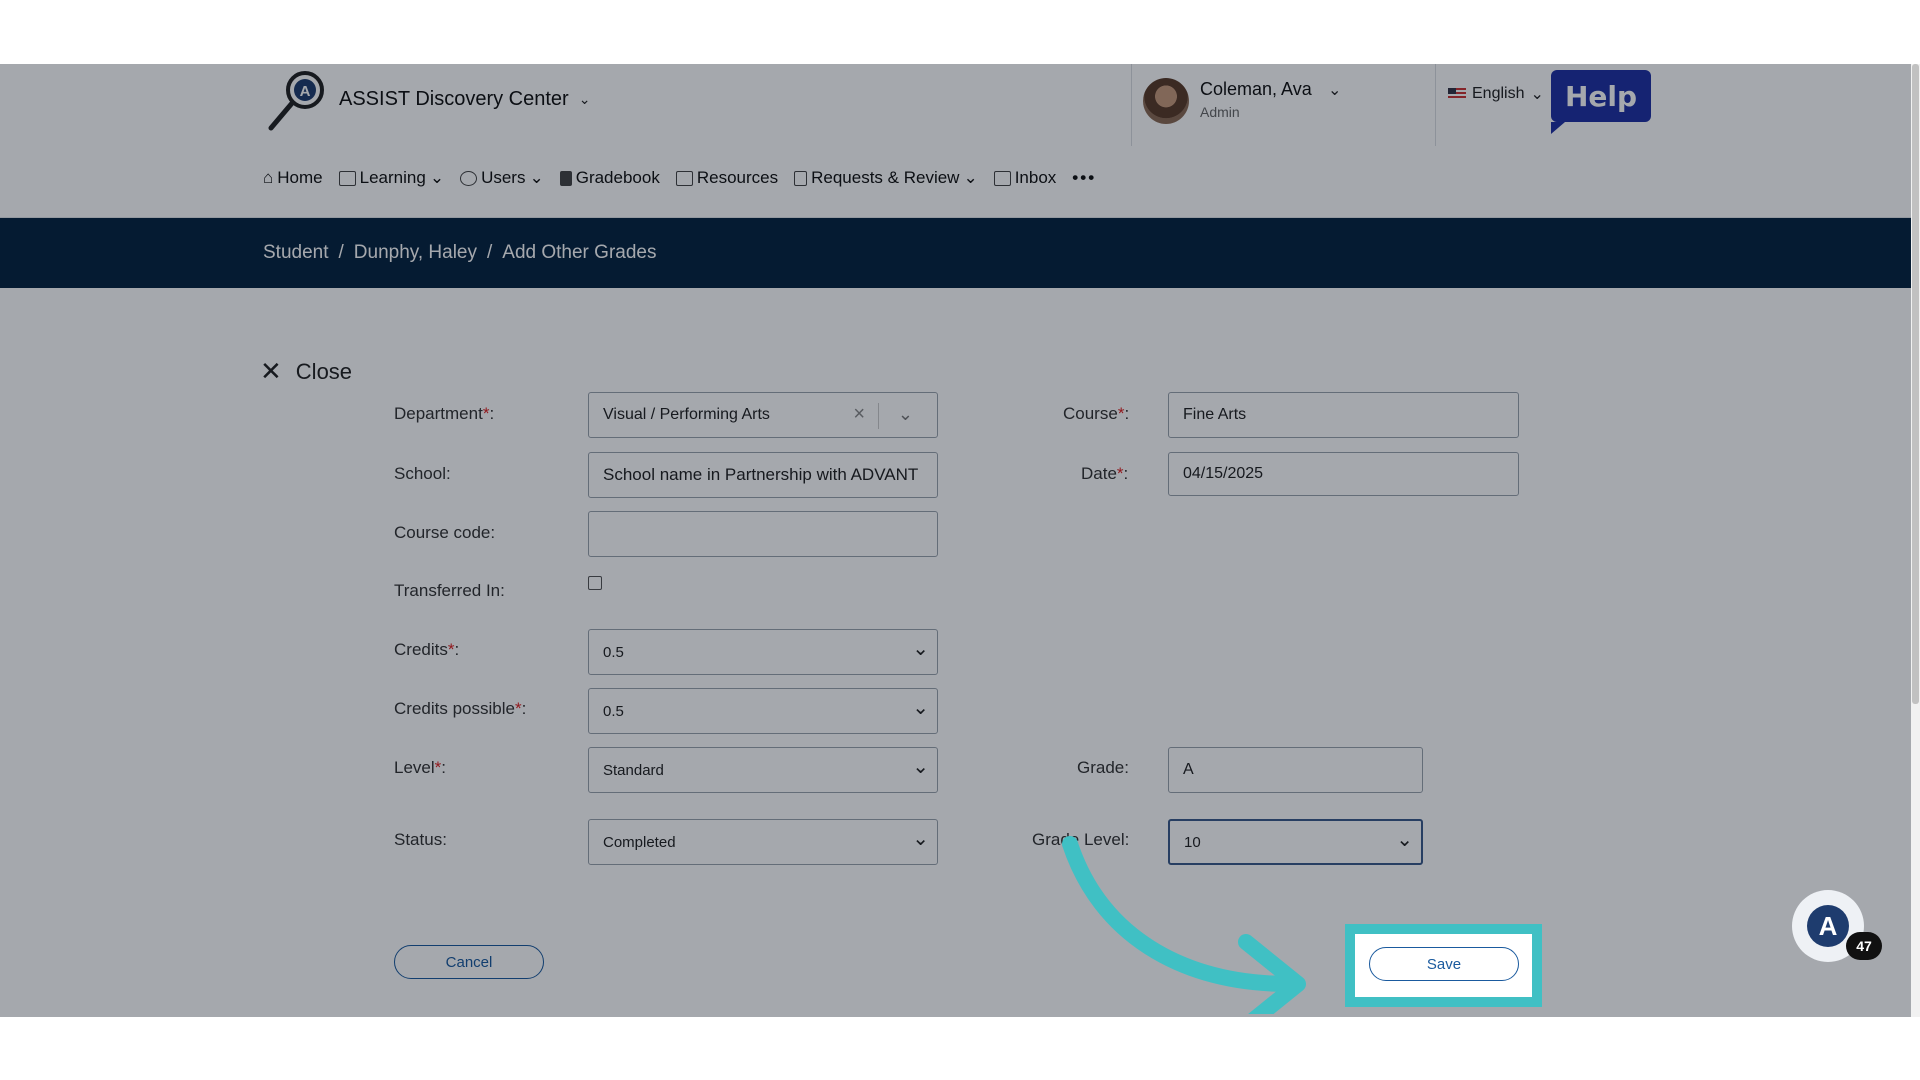 The height and width of the screenshot is (1080, 1920). What do you see at coordinates (633, 770) in the screenshot?
I see `level-value: Standard` at bounding box center [633, 770].